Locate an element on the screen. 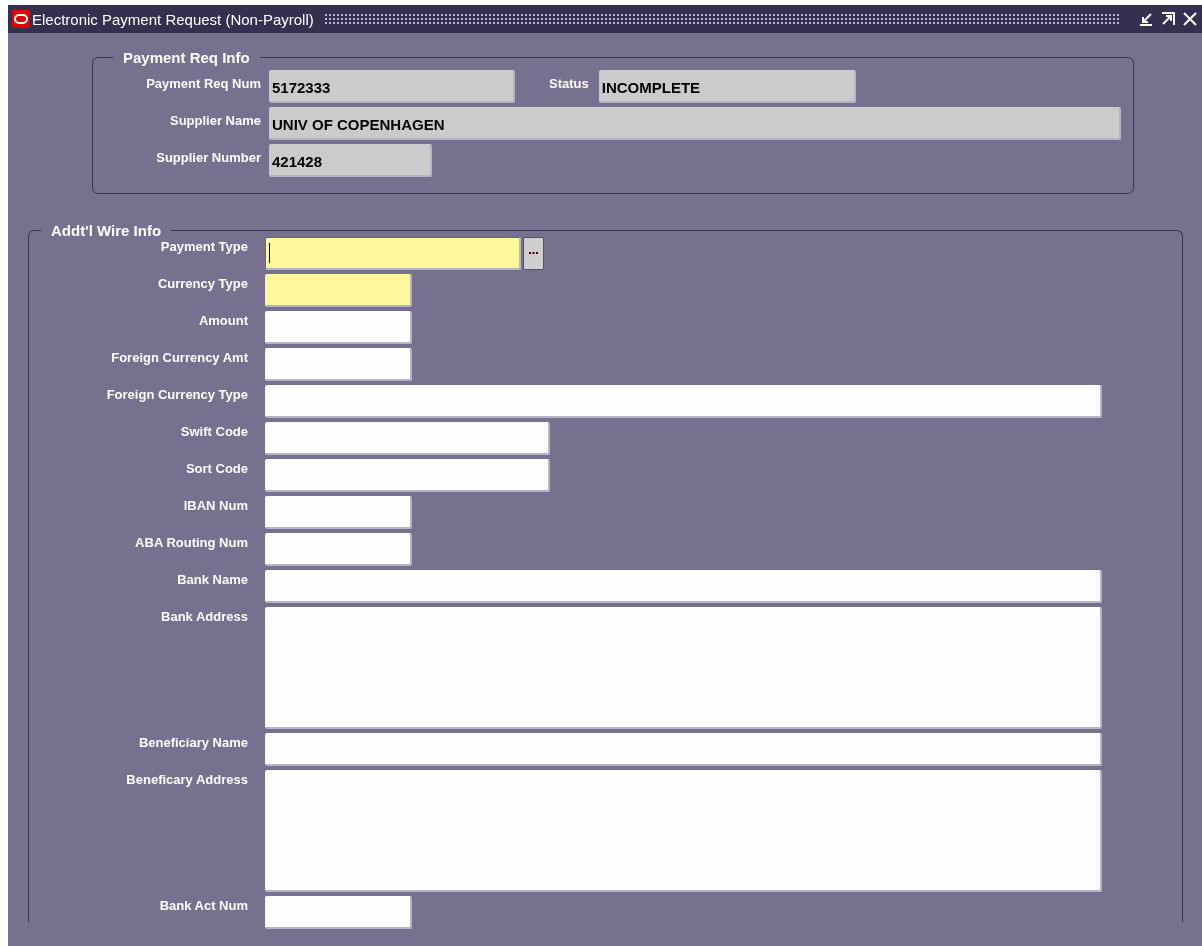 This screenshot has width=1202, height=946. read-only-field: INCOMPLETE is located at coordinates (727, 86).